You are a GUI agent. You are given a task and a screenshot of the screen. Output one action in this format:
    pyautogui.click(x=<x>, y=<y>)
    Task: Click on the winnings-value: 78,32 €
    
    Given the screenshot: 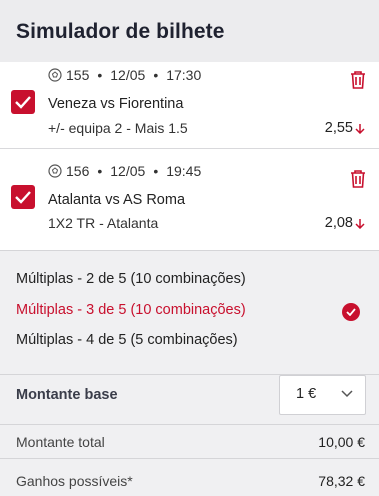 What is the action you would take?
    pyautogui.click(x=341, y=481)
    